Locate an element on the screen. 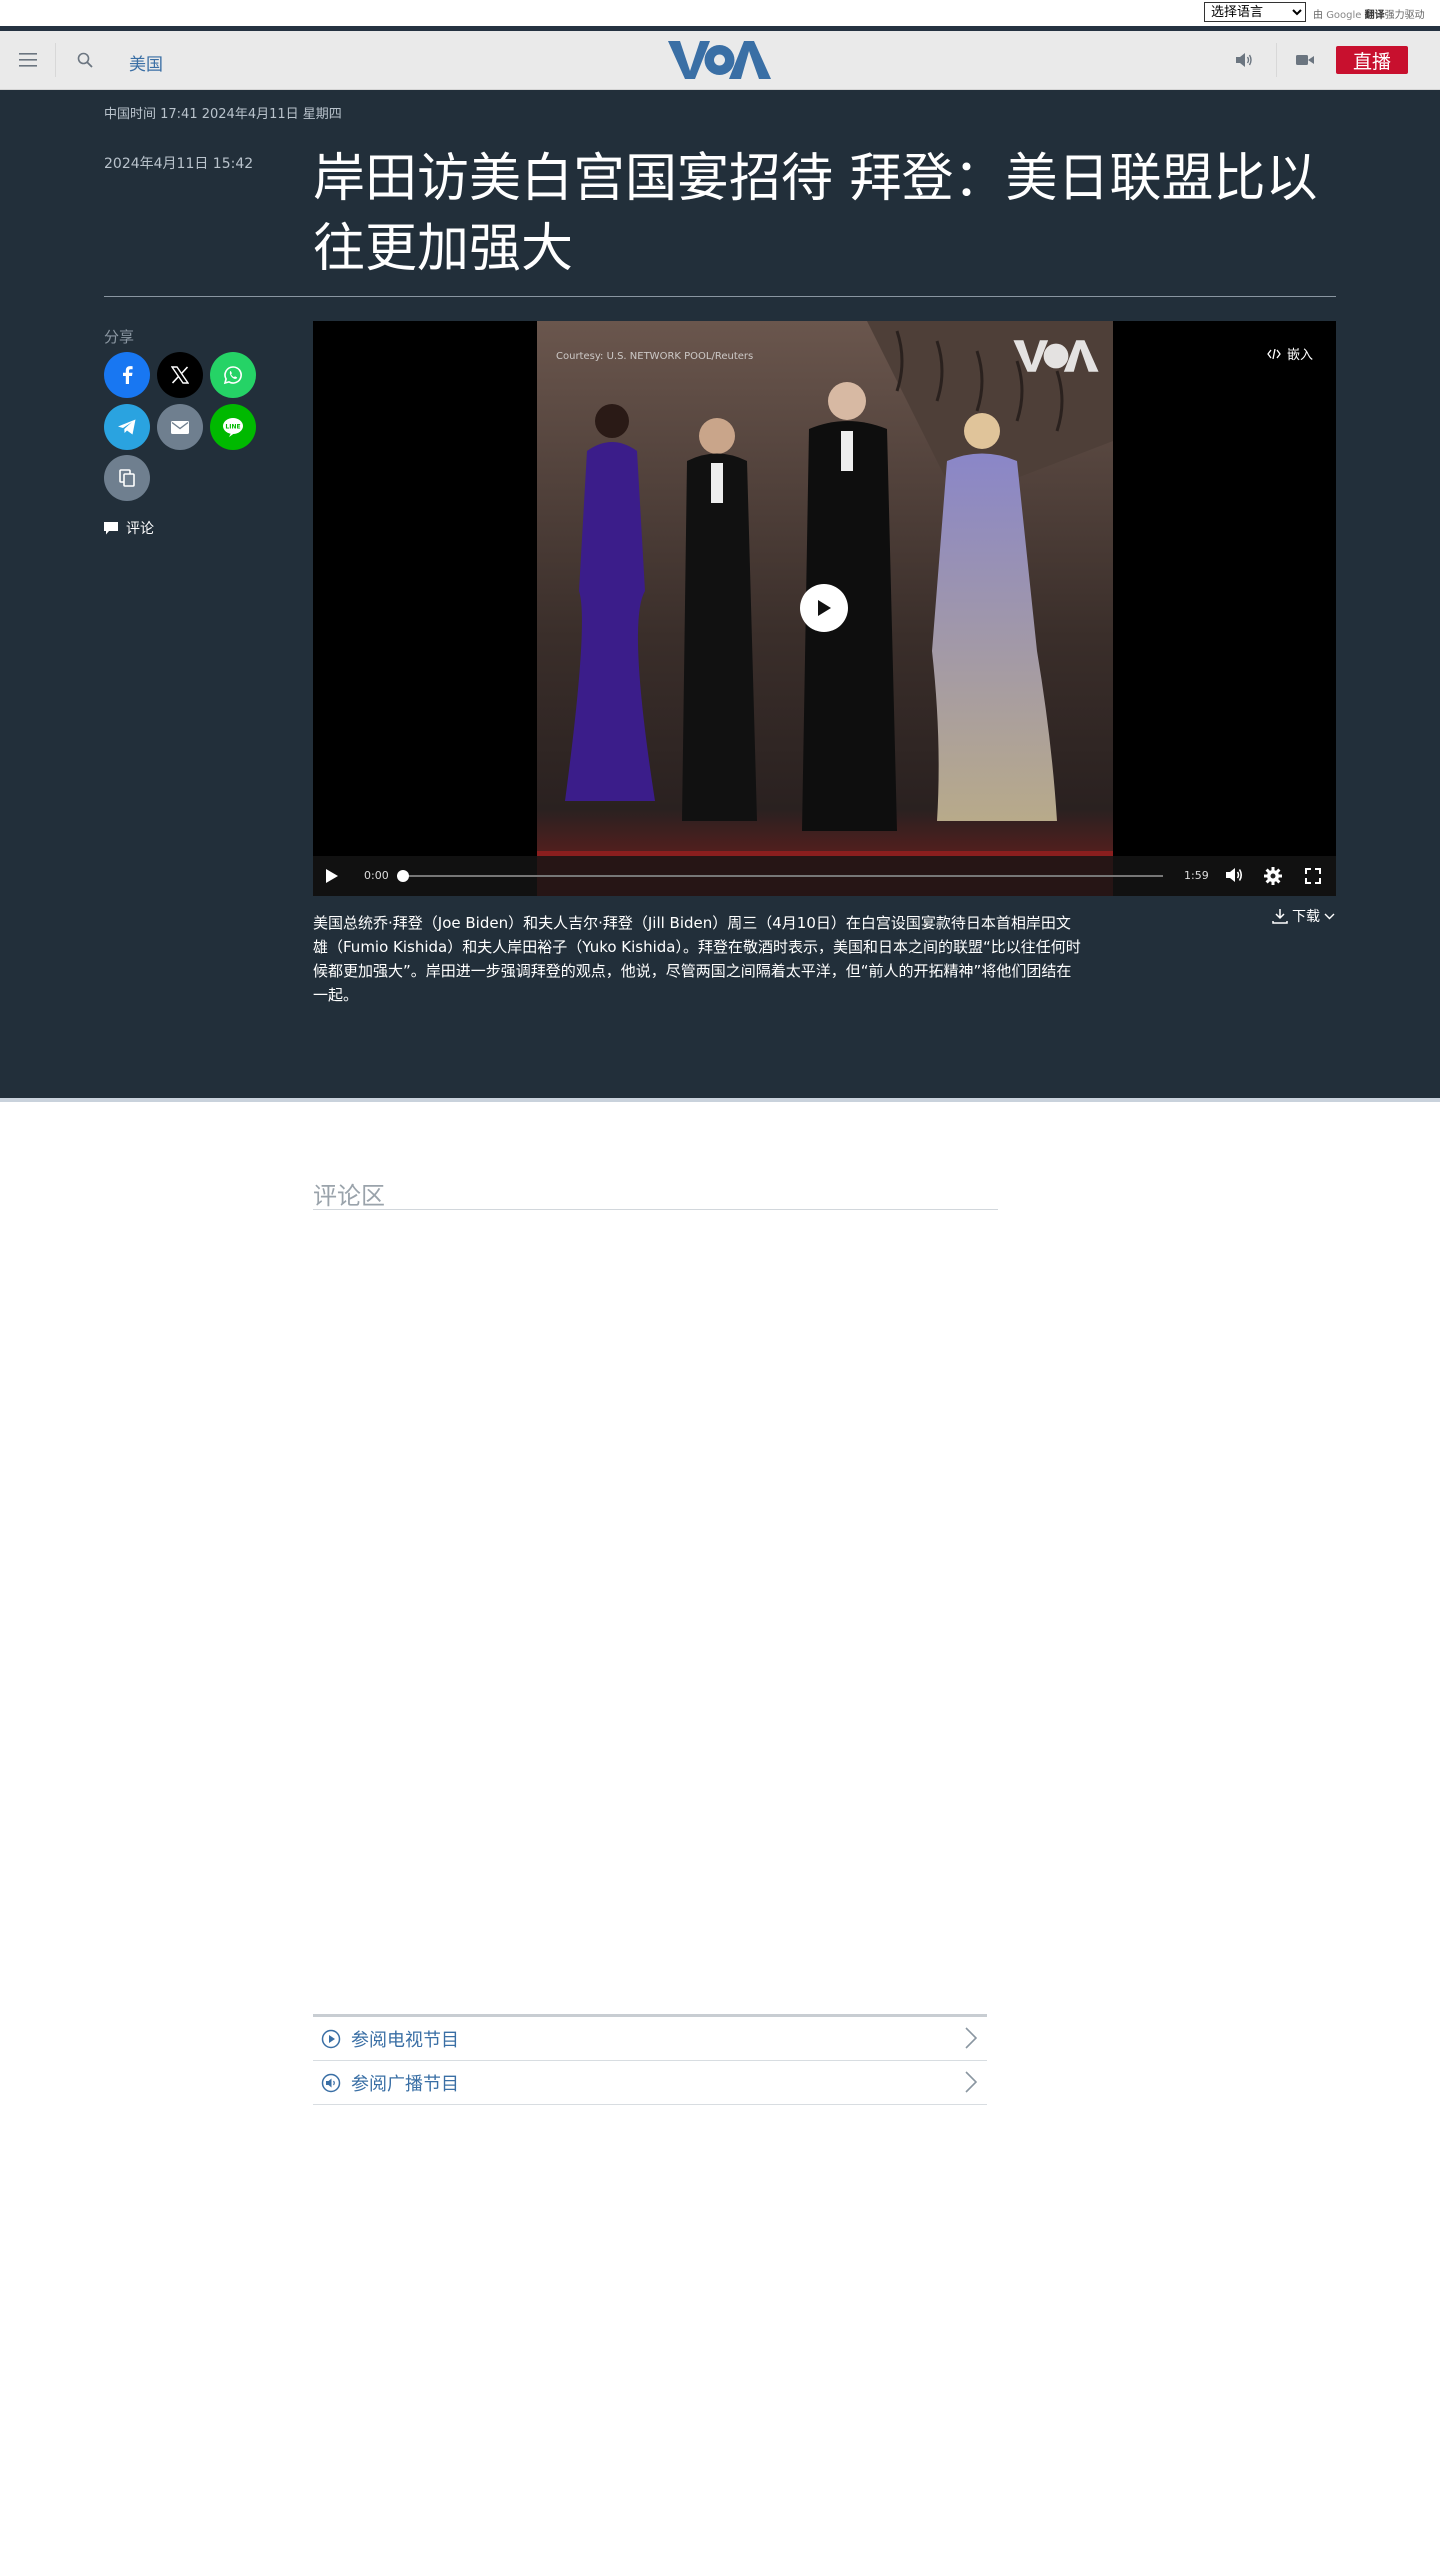 The width and height of the screenshot is (1440, 2549). menu-button is located at coordinates (28, 60).